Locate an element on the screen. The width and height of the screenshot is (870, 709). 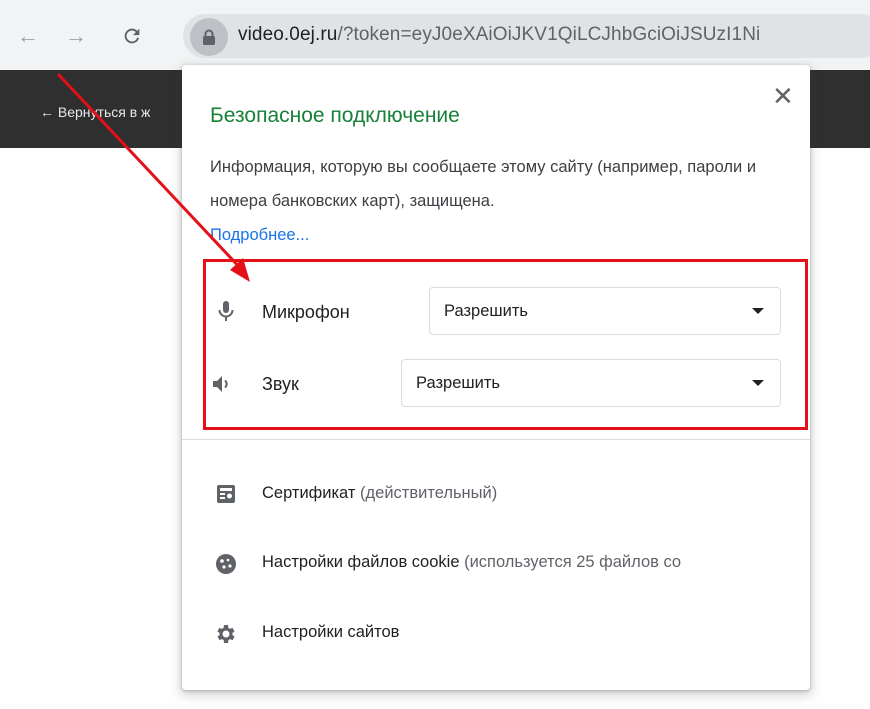
site-info-button is located at coordinates (209, 37).